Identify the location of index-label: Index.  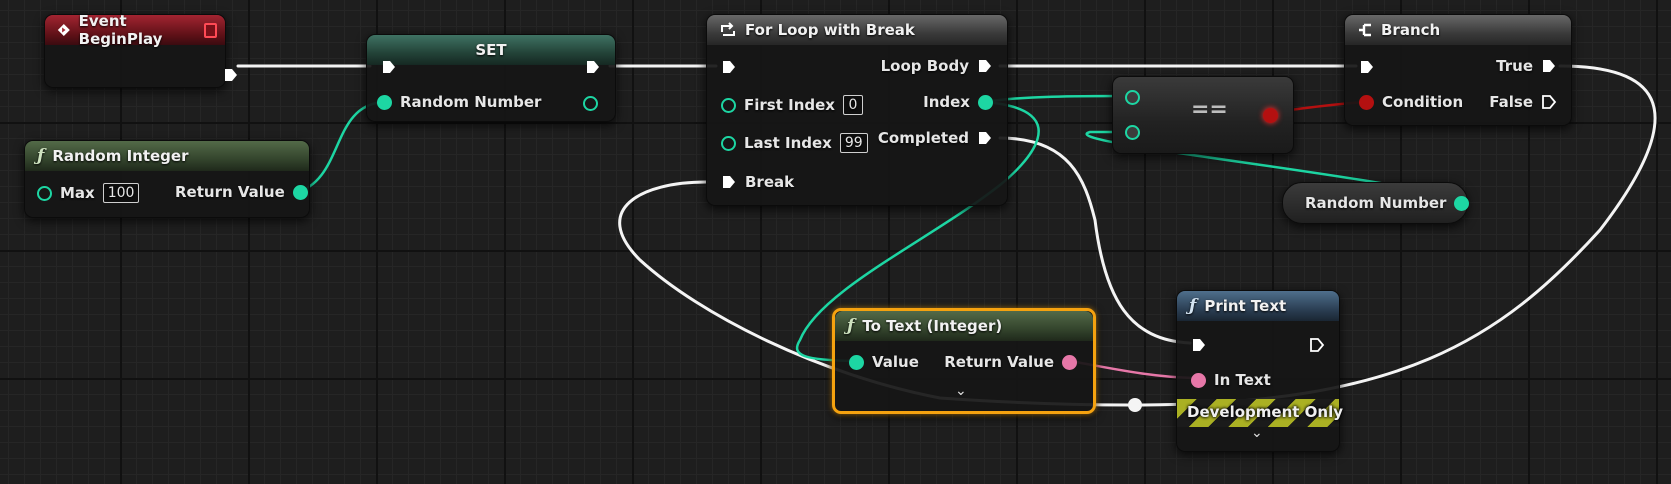
(946, 102).